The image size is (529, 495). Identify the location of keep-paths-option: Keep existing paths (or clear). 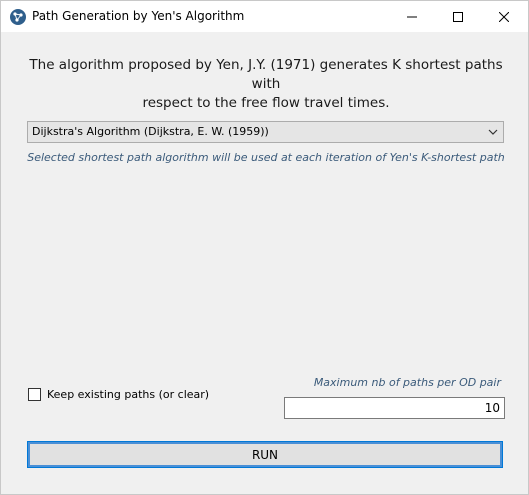
(118, 394).